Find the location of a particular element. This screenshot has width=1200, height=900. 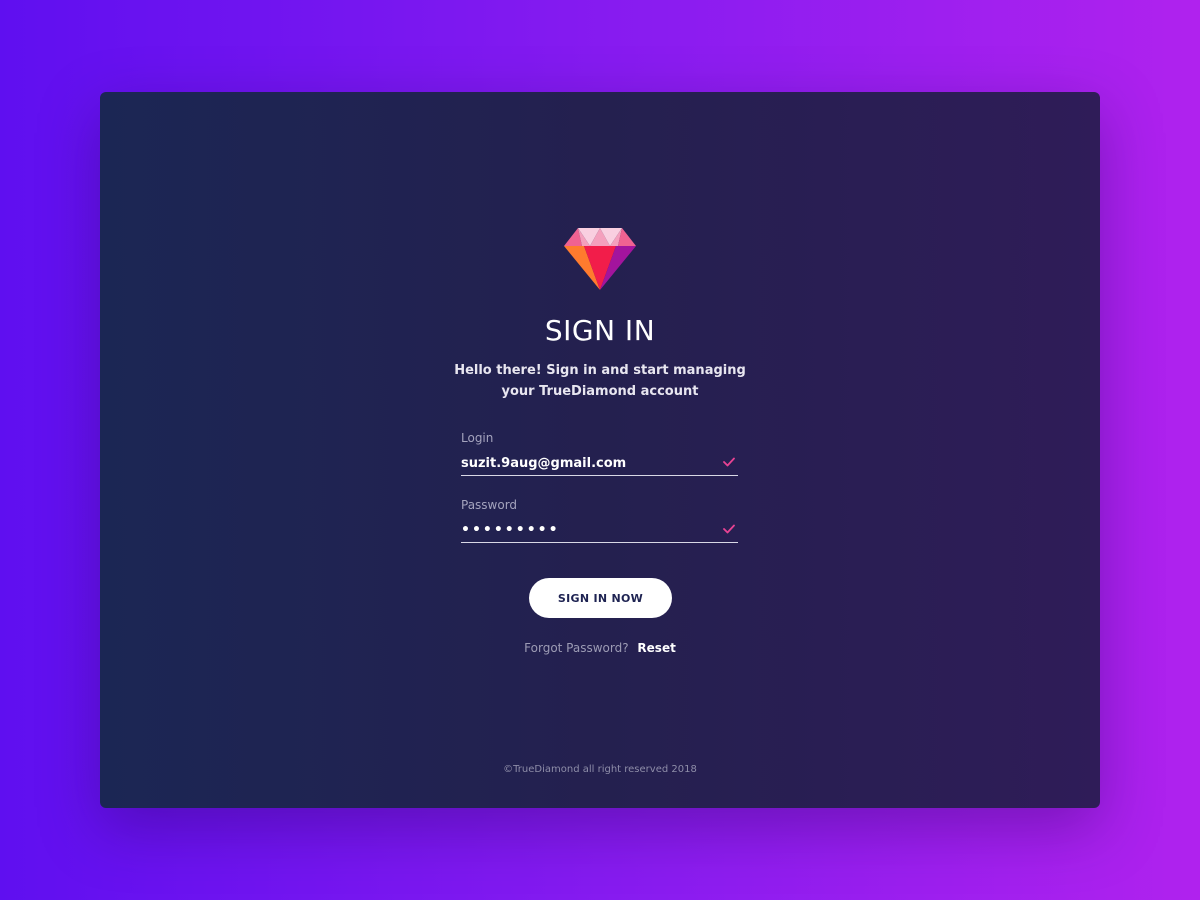

login-label: Login is located at coordinates (477, 438).